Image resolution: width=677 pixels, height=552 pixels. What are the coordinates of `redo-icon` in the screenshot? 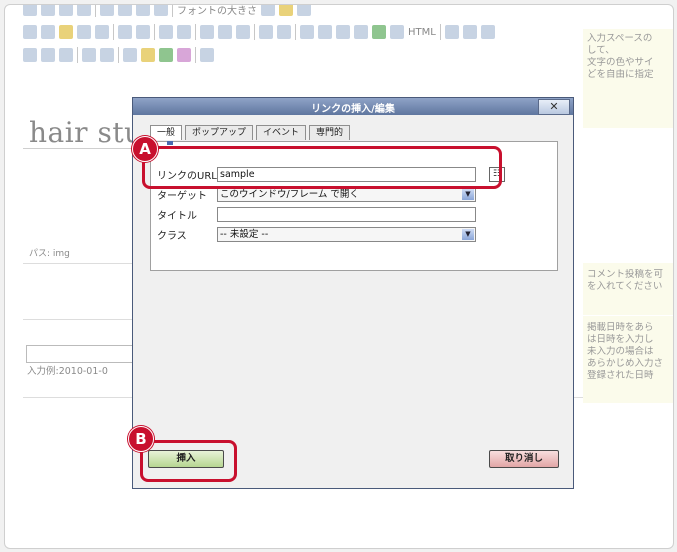 It's located at (284, 32).